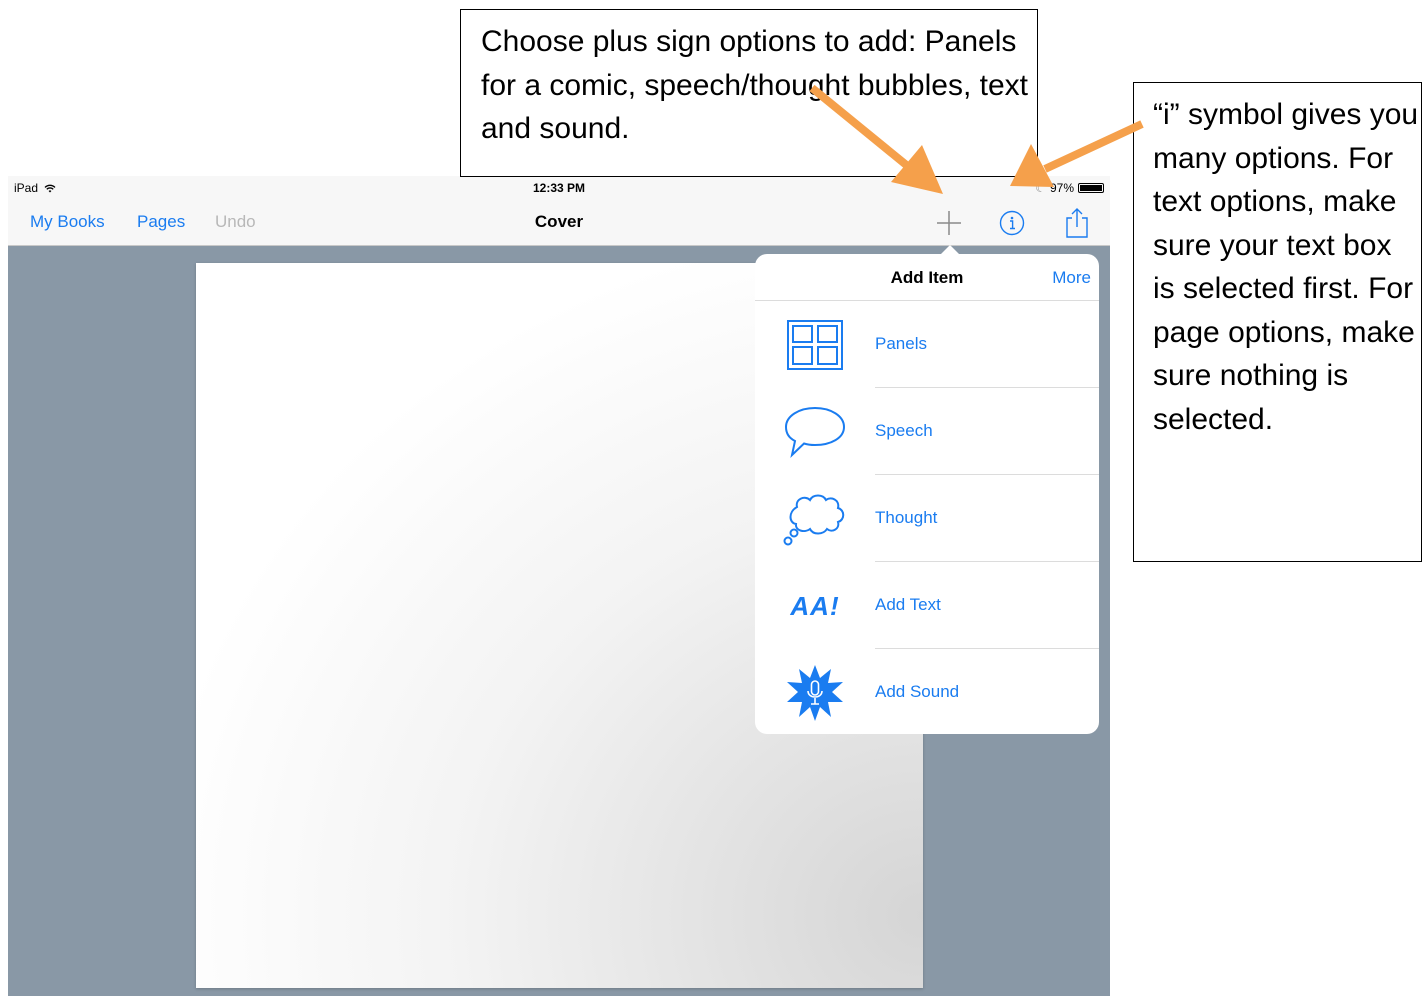 This screenshot has width=1426, height=996. What do you see at coordinates (815, 432) in the screenshot?
I see `speech-bubble-icon` at bounding box center [815, 432].